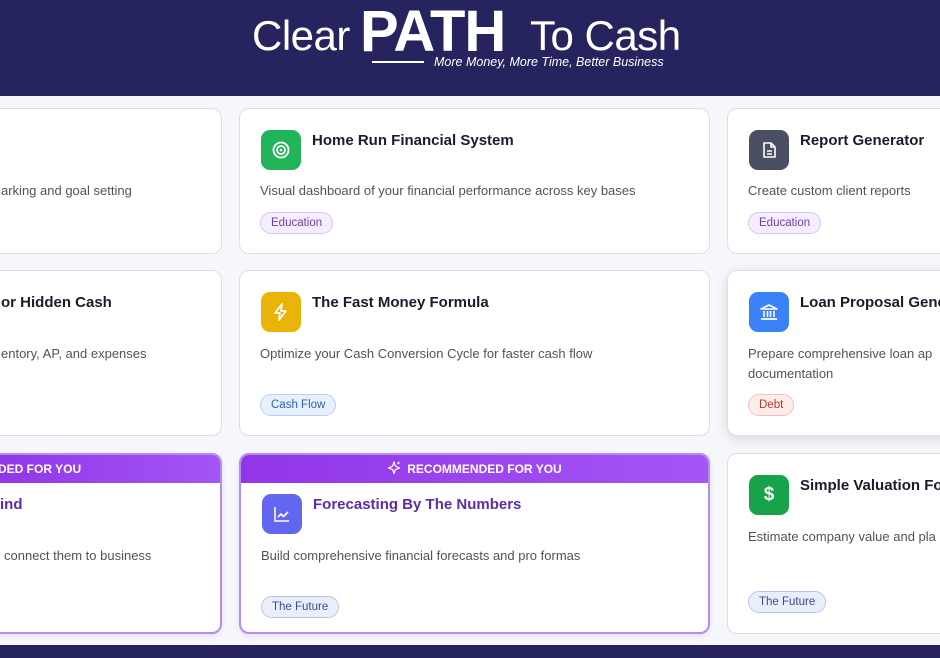  Describe the element at coordinates (110, 469) in the screenshot. I see `recommended-banner: DED FOR YOU` at that location.